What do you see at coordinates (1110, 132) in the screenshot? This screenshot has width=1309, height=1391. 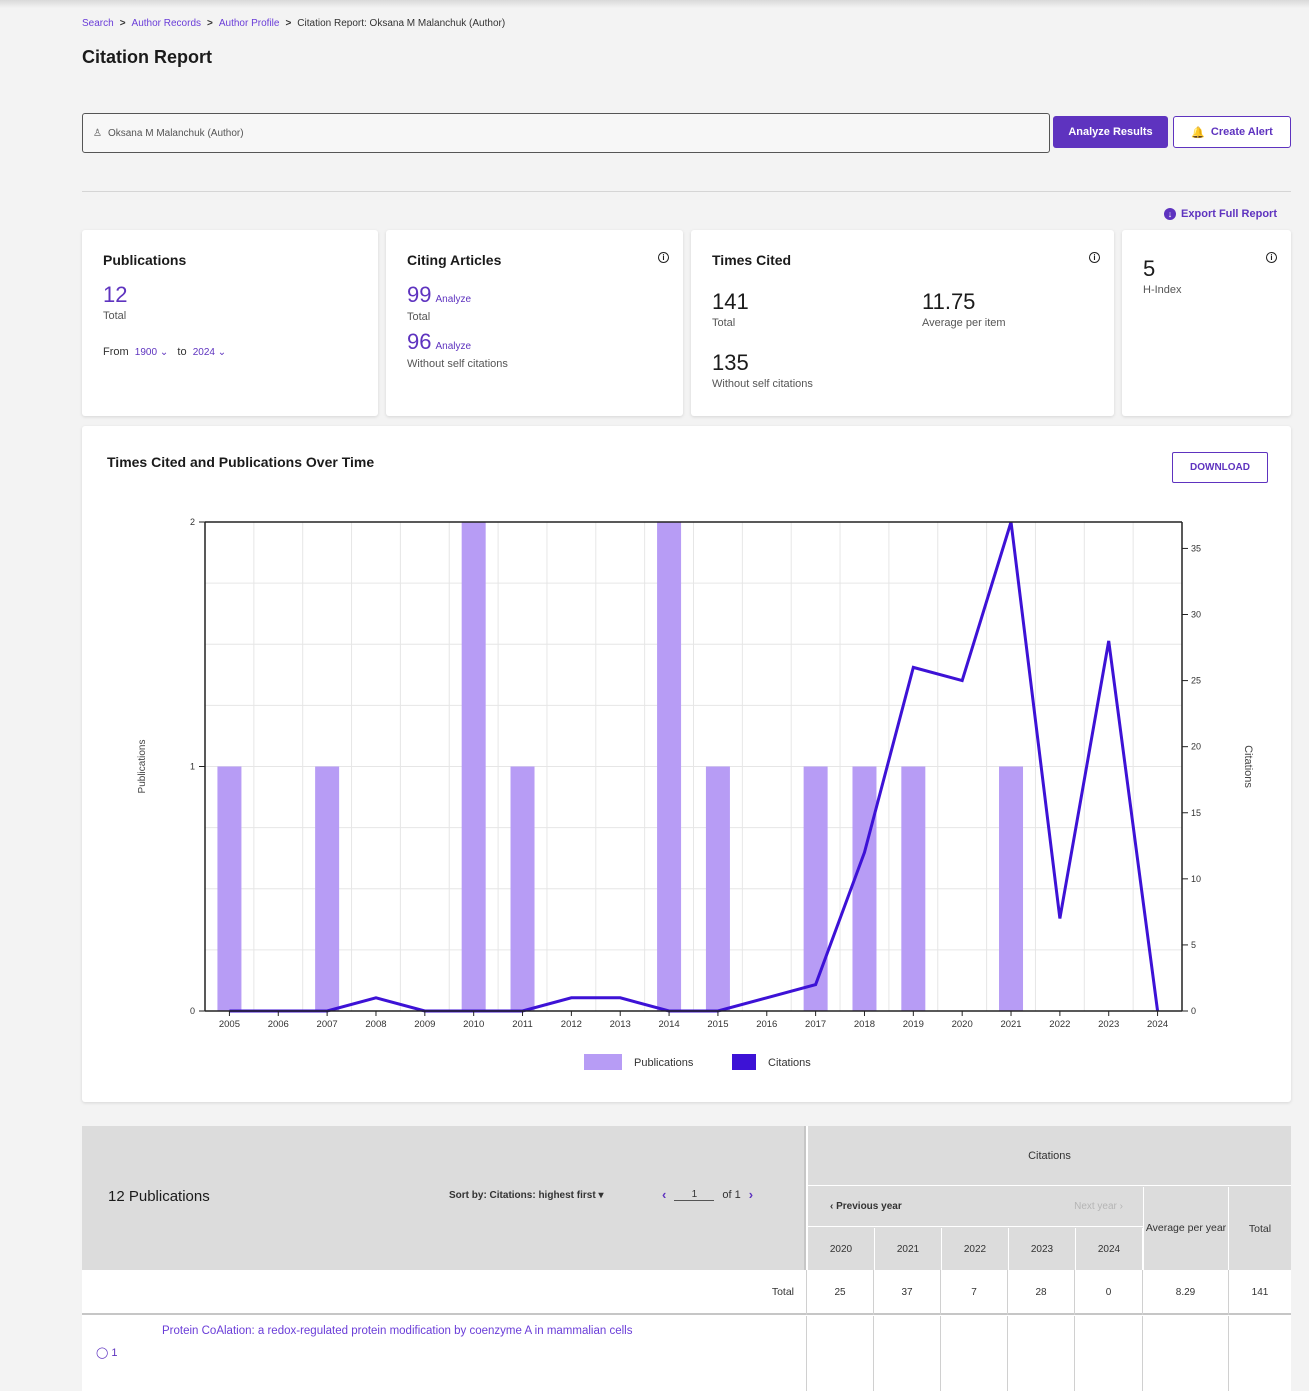 I see `analyze-results-button: Analyze Results` at bounding box center [1110, 132].